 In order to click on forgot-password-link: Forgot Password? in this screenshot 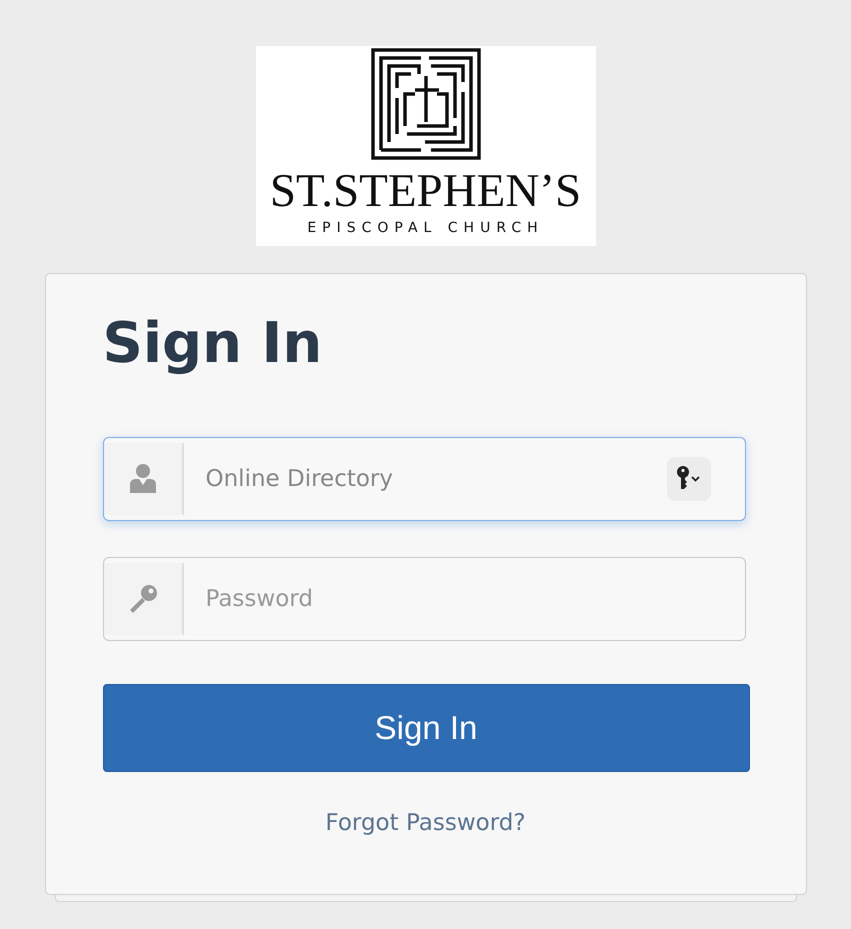, I will do `click(425, 823)`.